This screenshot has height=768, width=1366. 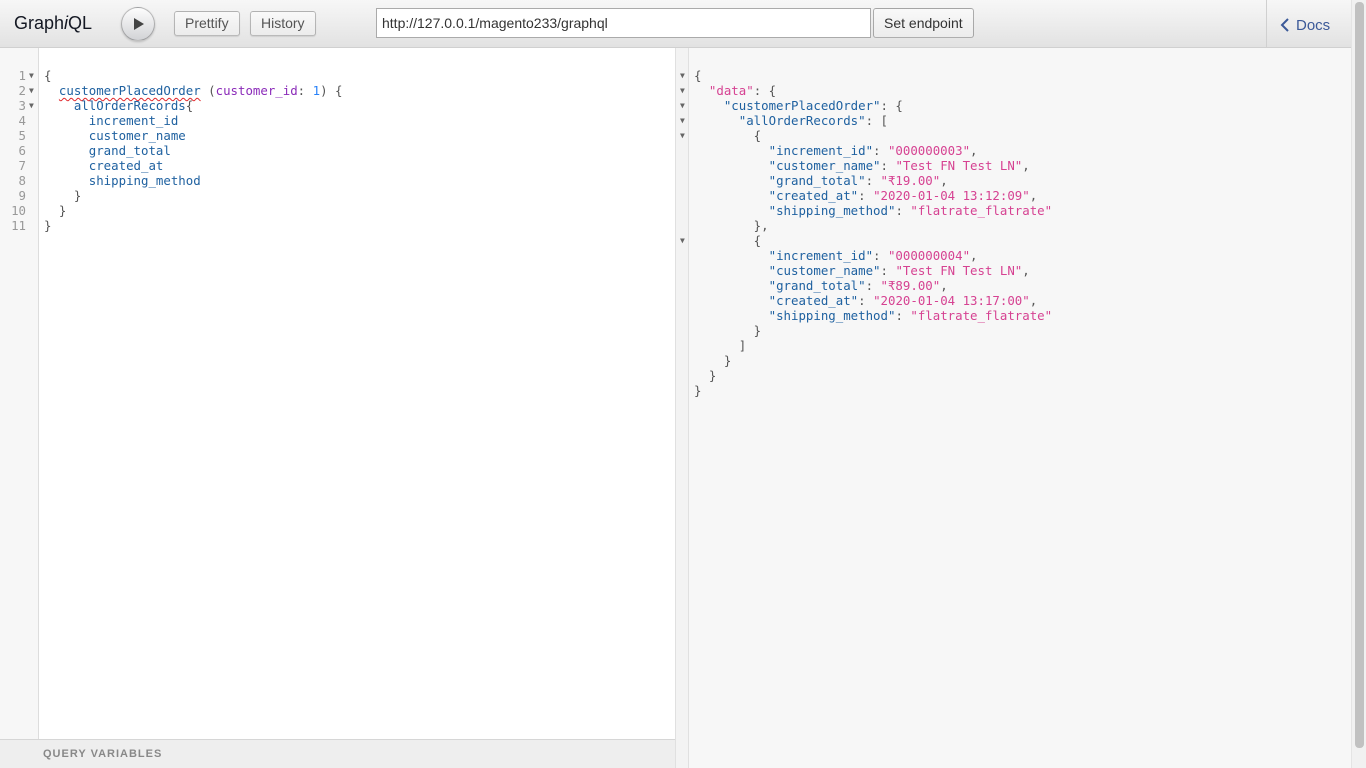 What do you see at coordinates (22, 165) in the screenshot?
I see `line-number: 7` at bounding box center [22, 165].